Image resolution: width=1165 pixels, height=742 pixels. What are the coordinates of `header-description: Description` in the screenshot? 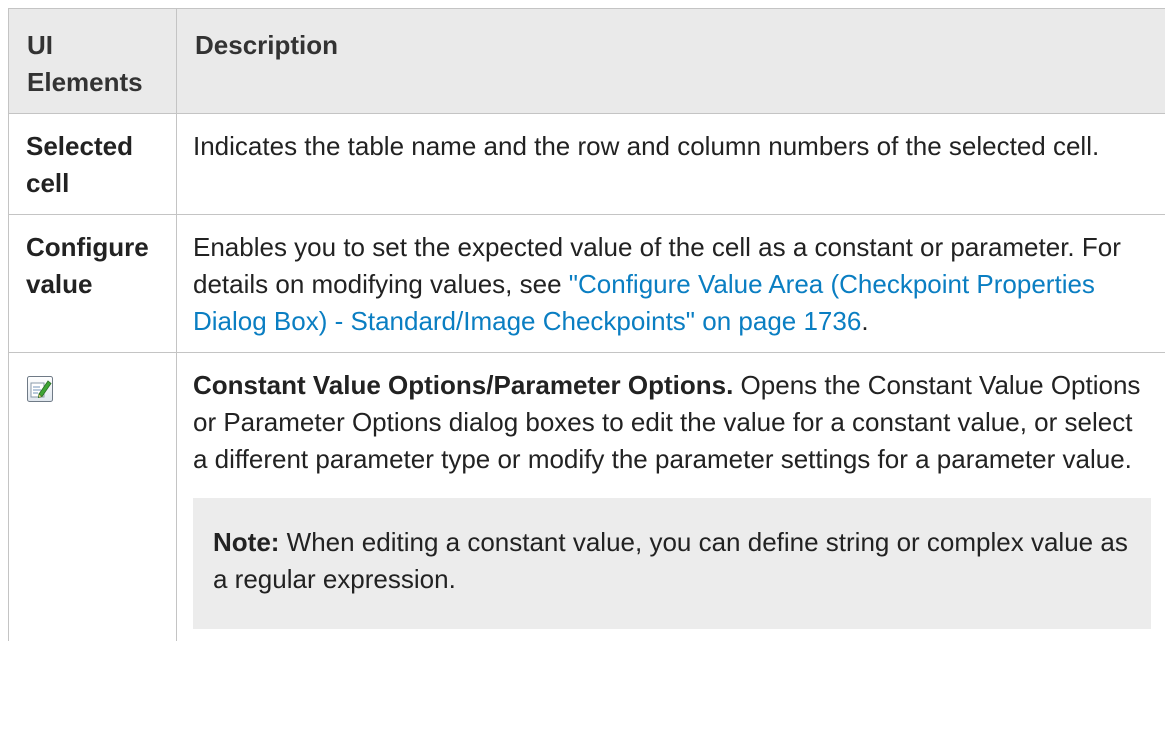 It's located at (670, 61).